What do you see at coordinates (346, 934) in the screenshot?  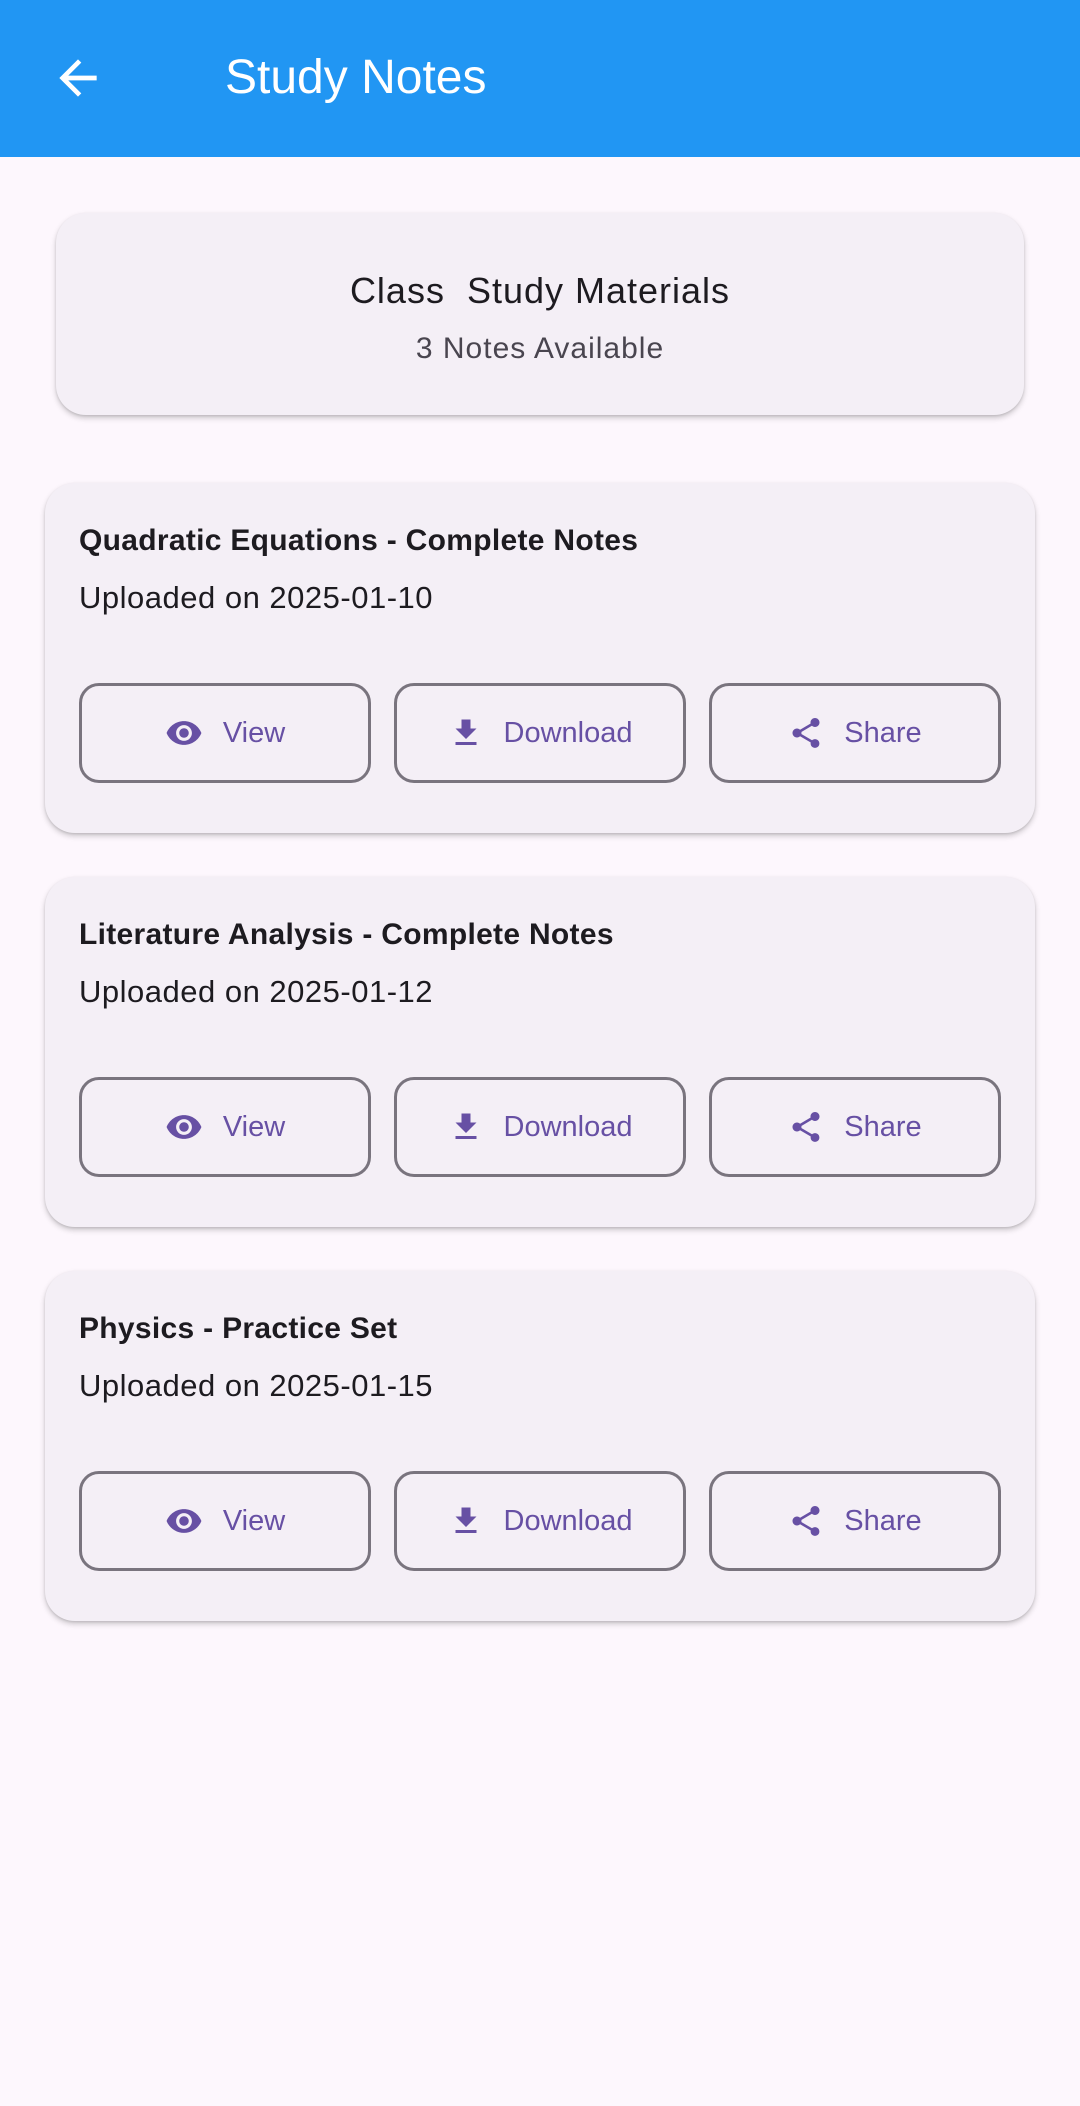 I see `note-title: Literature Analysis - Complete Notes` at bounding box center [346, 934].